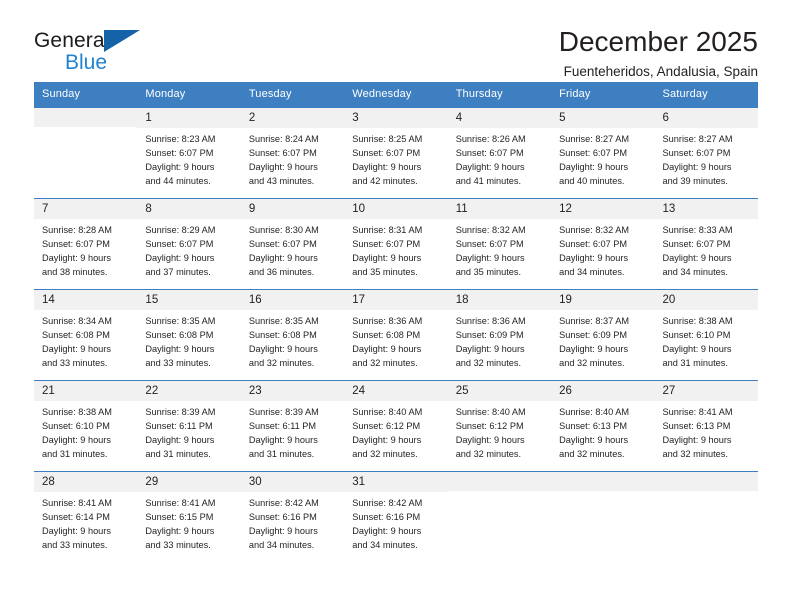 This screenshot has height=612, width=792. Describe the element at coordinates (76, 426) in the screenshot. I see `sunset-text: Sunset: 6:10 PM` at that location.